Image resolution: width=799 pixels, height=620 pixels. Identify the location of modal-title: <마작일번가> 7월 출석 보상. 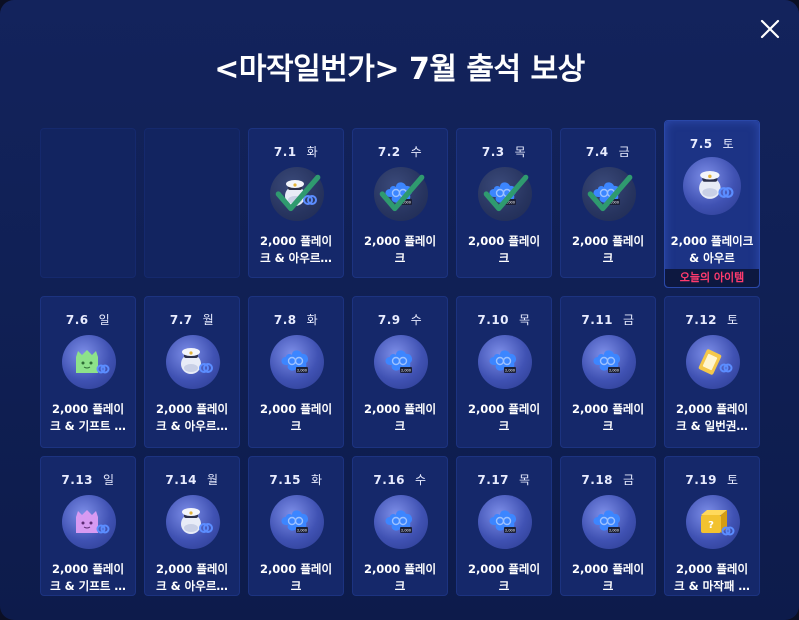
(399, 69).